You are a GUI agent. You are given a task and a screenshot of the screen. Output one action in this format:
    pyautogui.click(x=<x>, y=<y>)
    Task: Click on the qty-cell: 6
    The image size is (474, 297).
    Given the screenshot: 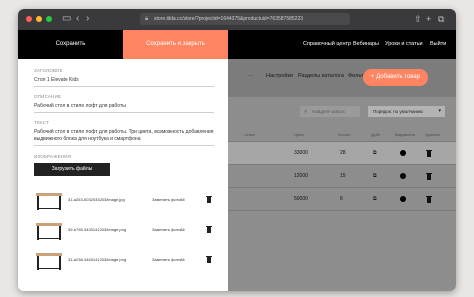 What is the action you would take?
    pyautogui.click(x=341, y=199)
    